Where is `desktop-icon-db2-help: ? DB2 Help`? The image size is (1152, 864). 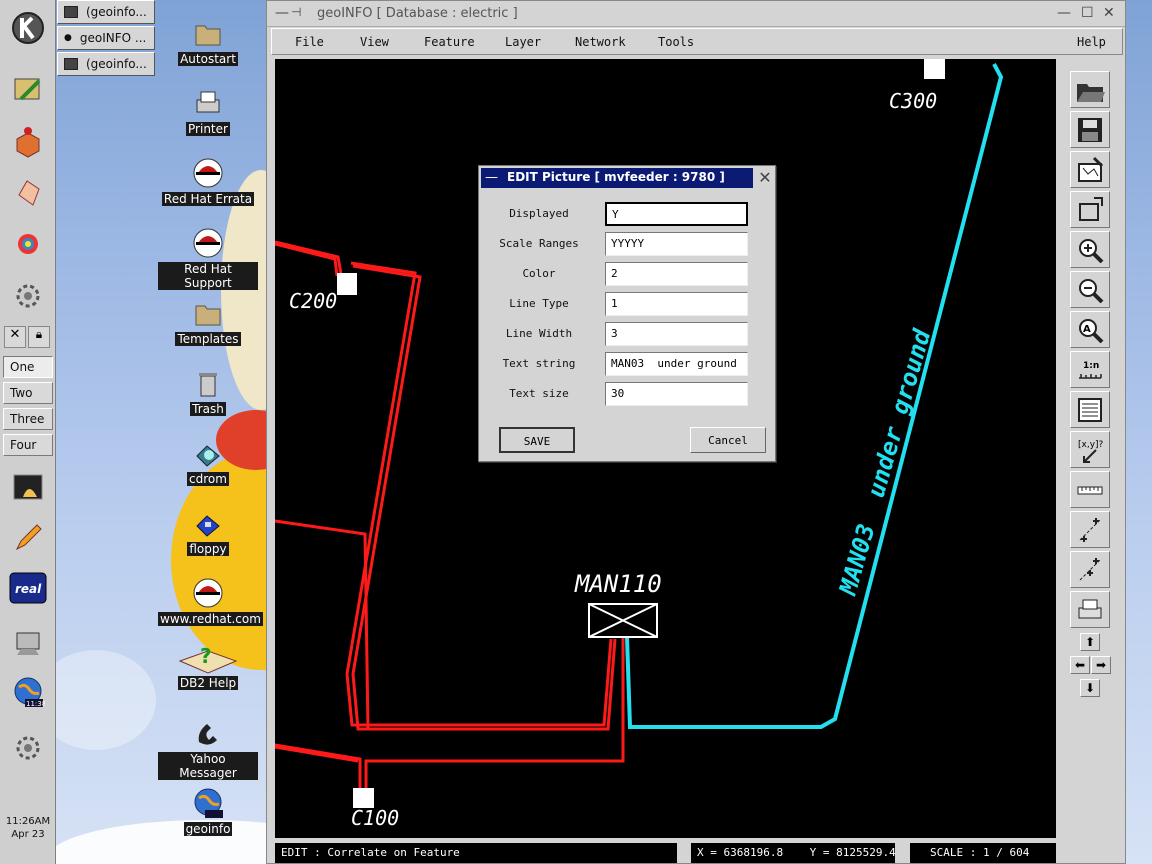 desktop-icon-db2-help: ? DB2 Help is located at coordinates (208, 665).